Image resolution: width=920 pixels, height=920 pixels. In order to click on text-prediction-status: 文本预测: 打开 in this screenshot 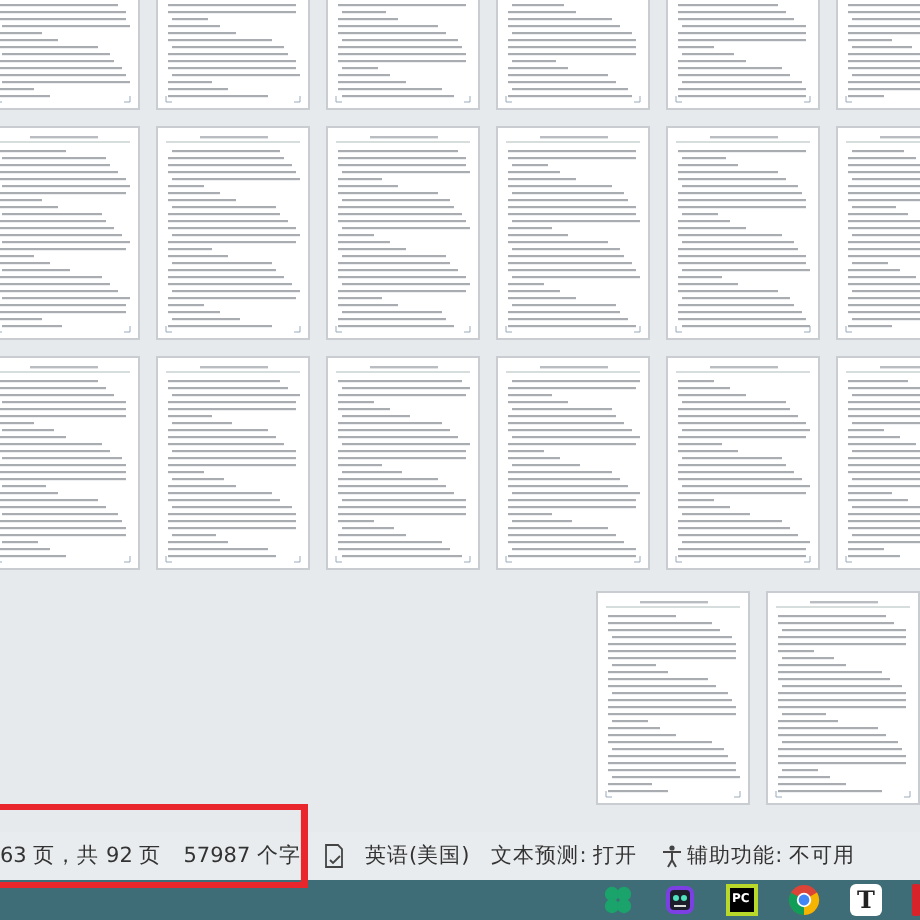, I will do `click(564, 856)`.